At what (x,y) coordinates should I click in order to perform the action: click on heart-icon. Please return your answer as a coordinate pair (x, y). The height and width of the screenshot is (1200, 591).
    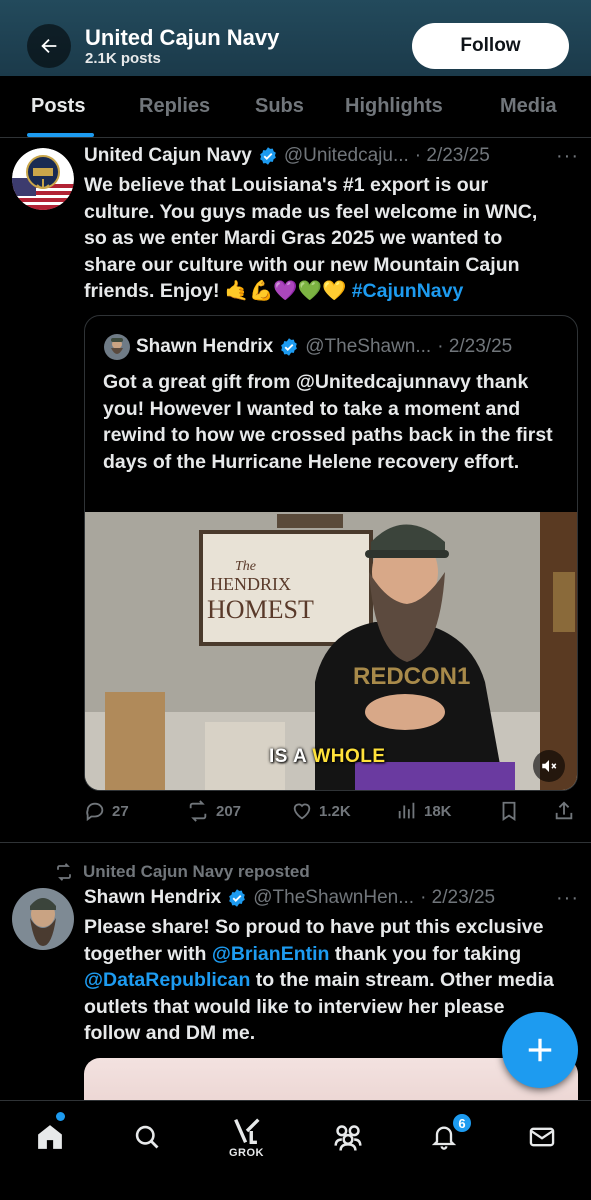
    Looking at the image, I should click on (302, 811).